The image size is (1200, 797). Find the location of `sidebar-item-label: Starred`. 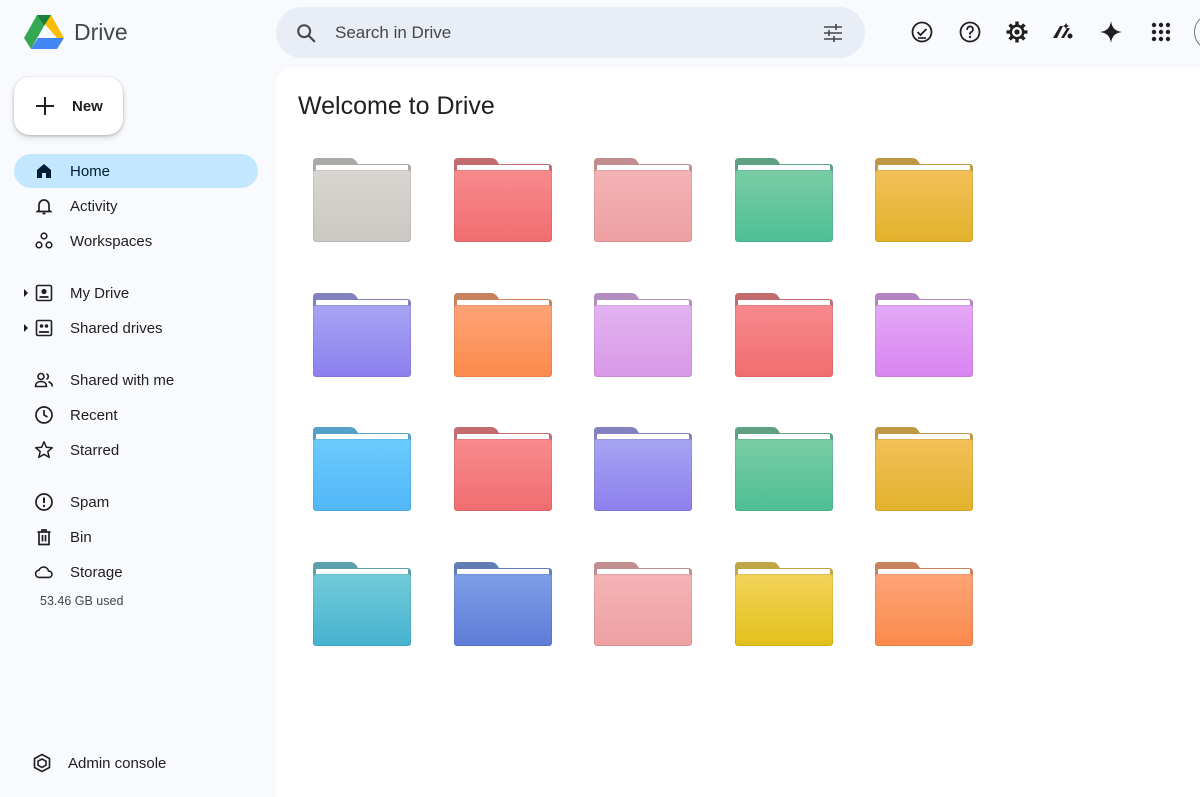

sidebar-item-label: Starred is located at coordinates (95, 450).